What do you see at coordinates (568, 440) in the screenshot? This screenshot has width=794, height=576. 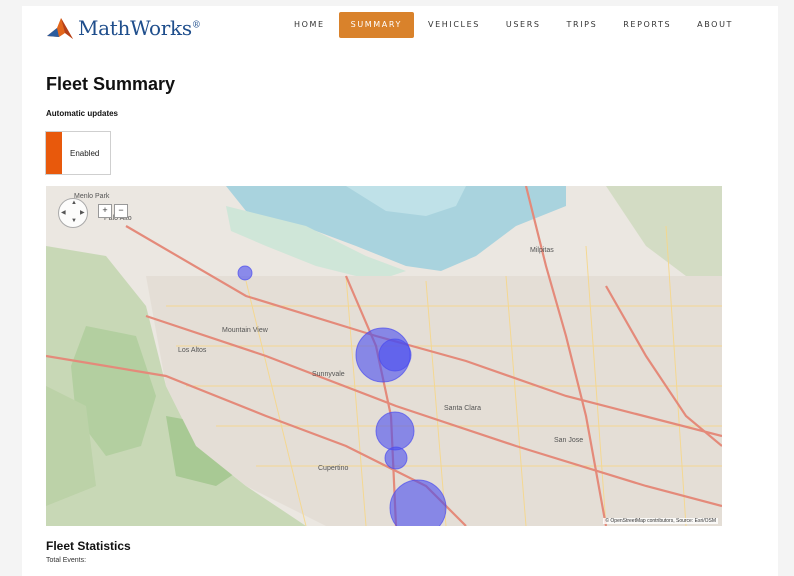 I see `place-label: San Jose` at bounding box center [568, 440].